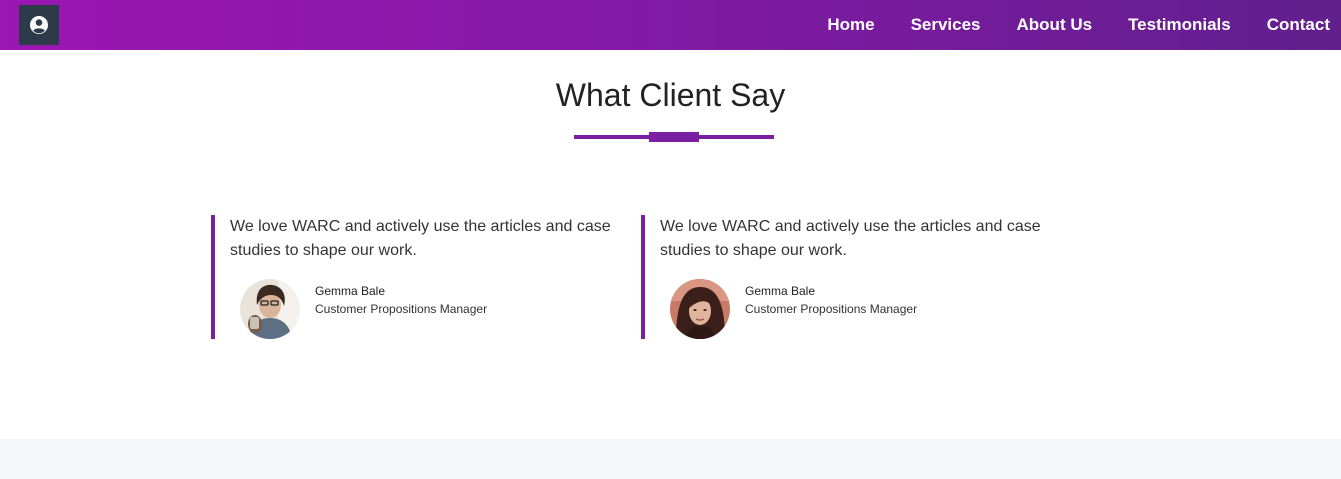 Image resolution: width=1341 pixels, height=479 pixels. I want to click on user-account-button, so click(39, 25).